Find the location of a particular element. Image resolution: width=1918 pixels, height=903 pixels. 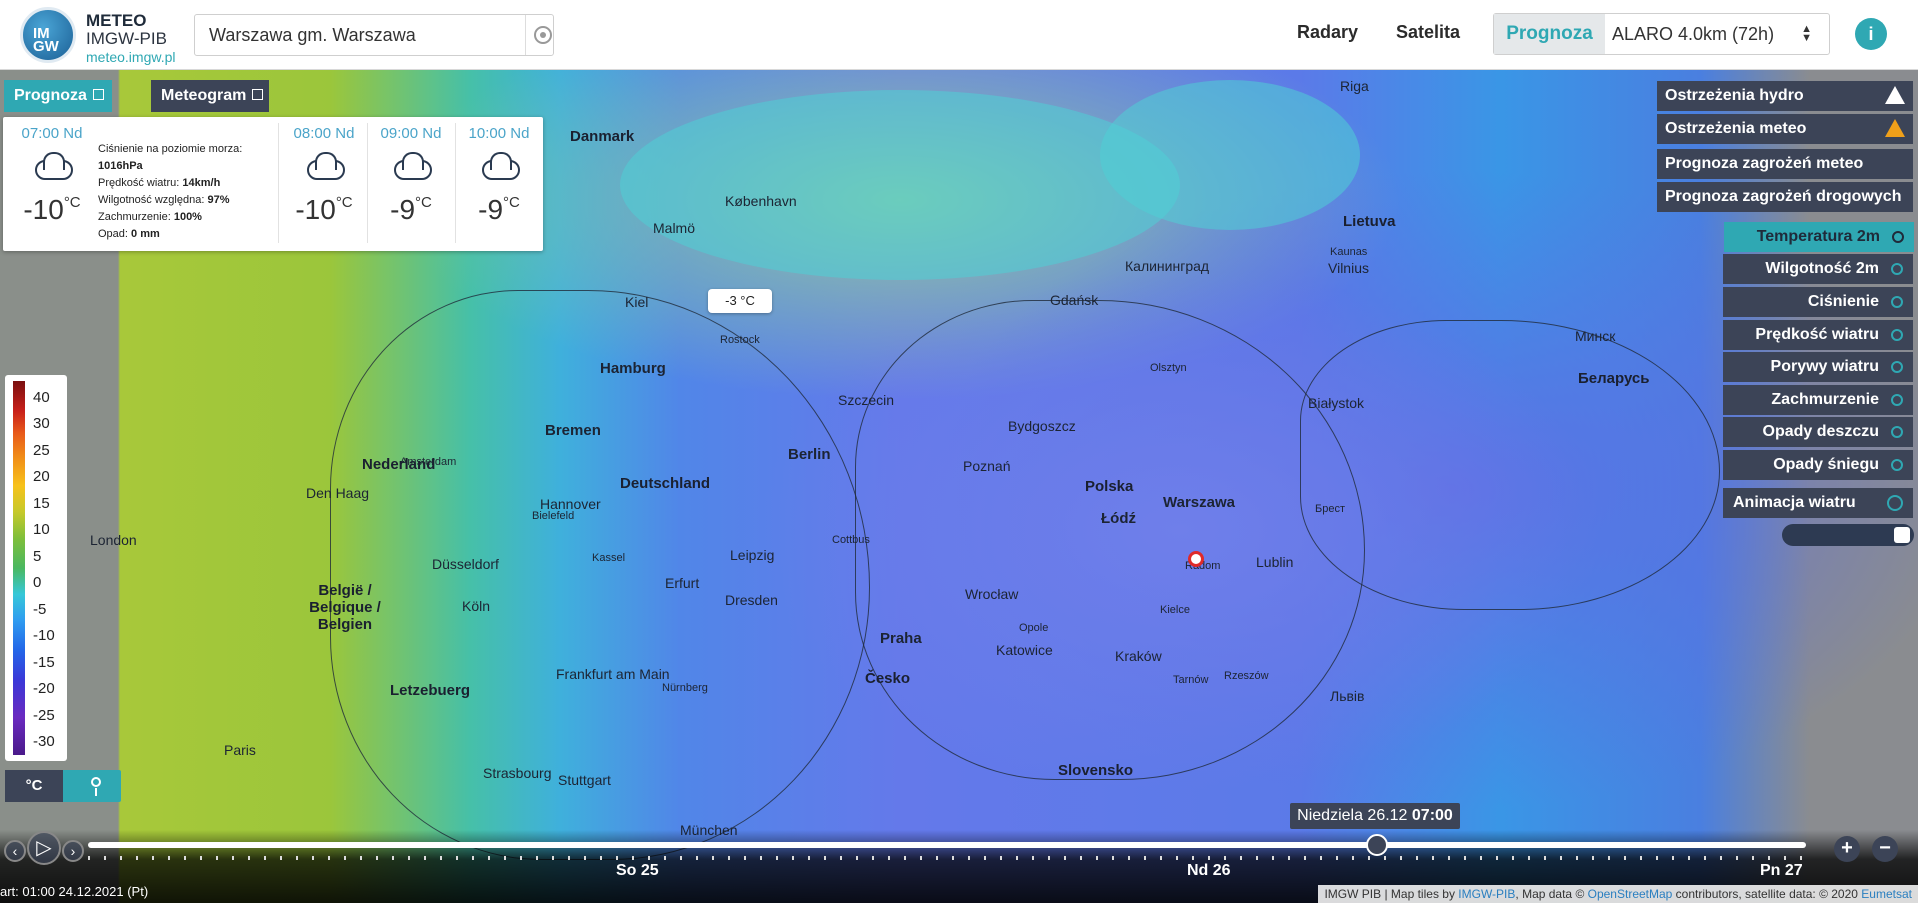

layer-humidity: Wilgotność 2m is located at coordinates (1818, 269).